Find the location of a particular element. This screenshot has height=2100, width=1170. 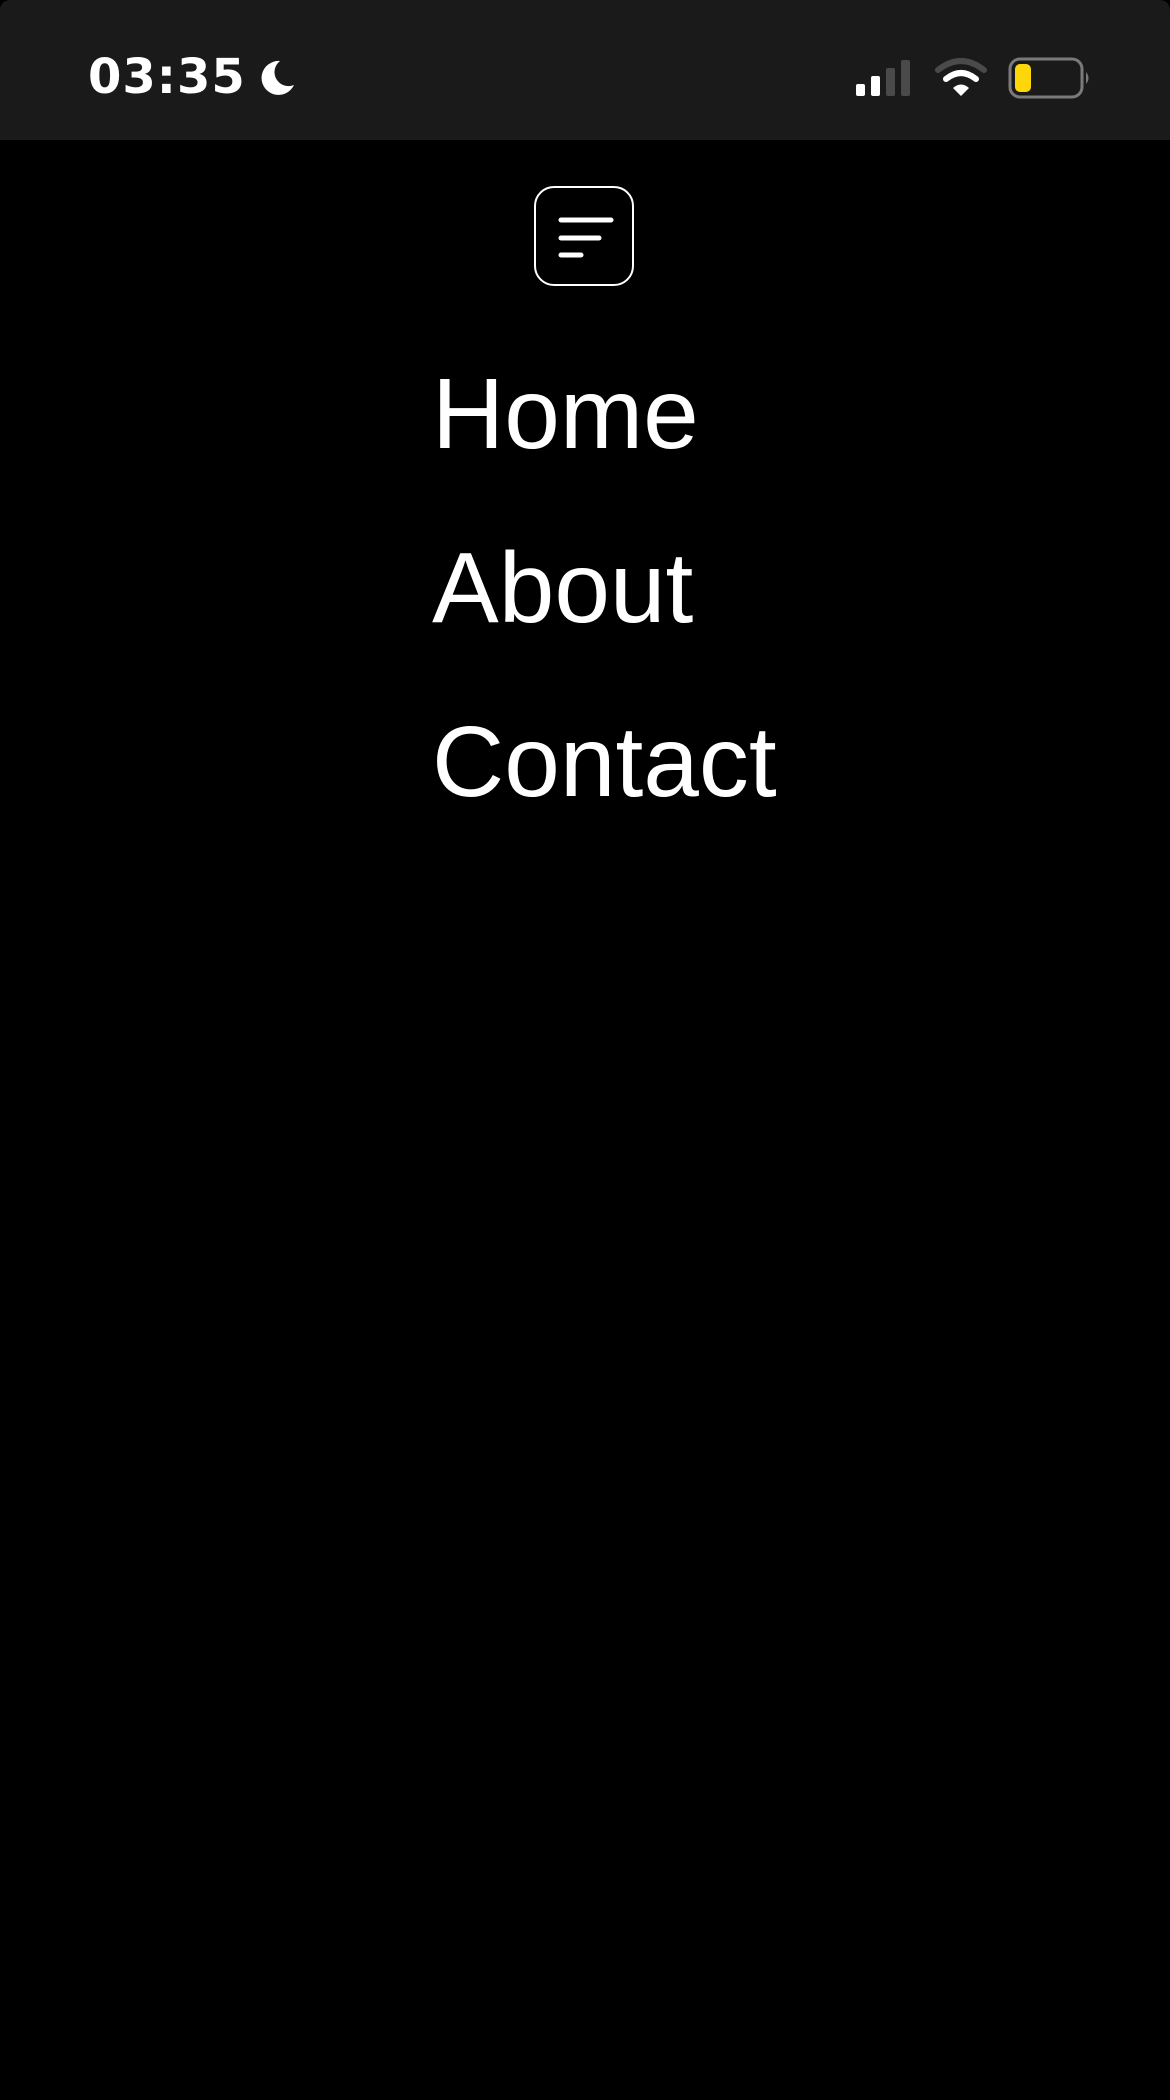

main-nav: Home About Contact is located at coordinates (604, 613).